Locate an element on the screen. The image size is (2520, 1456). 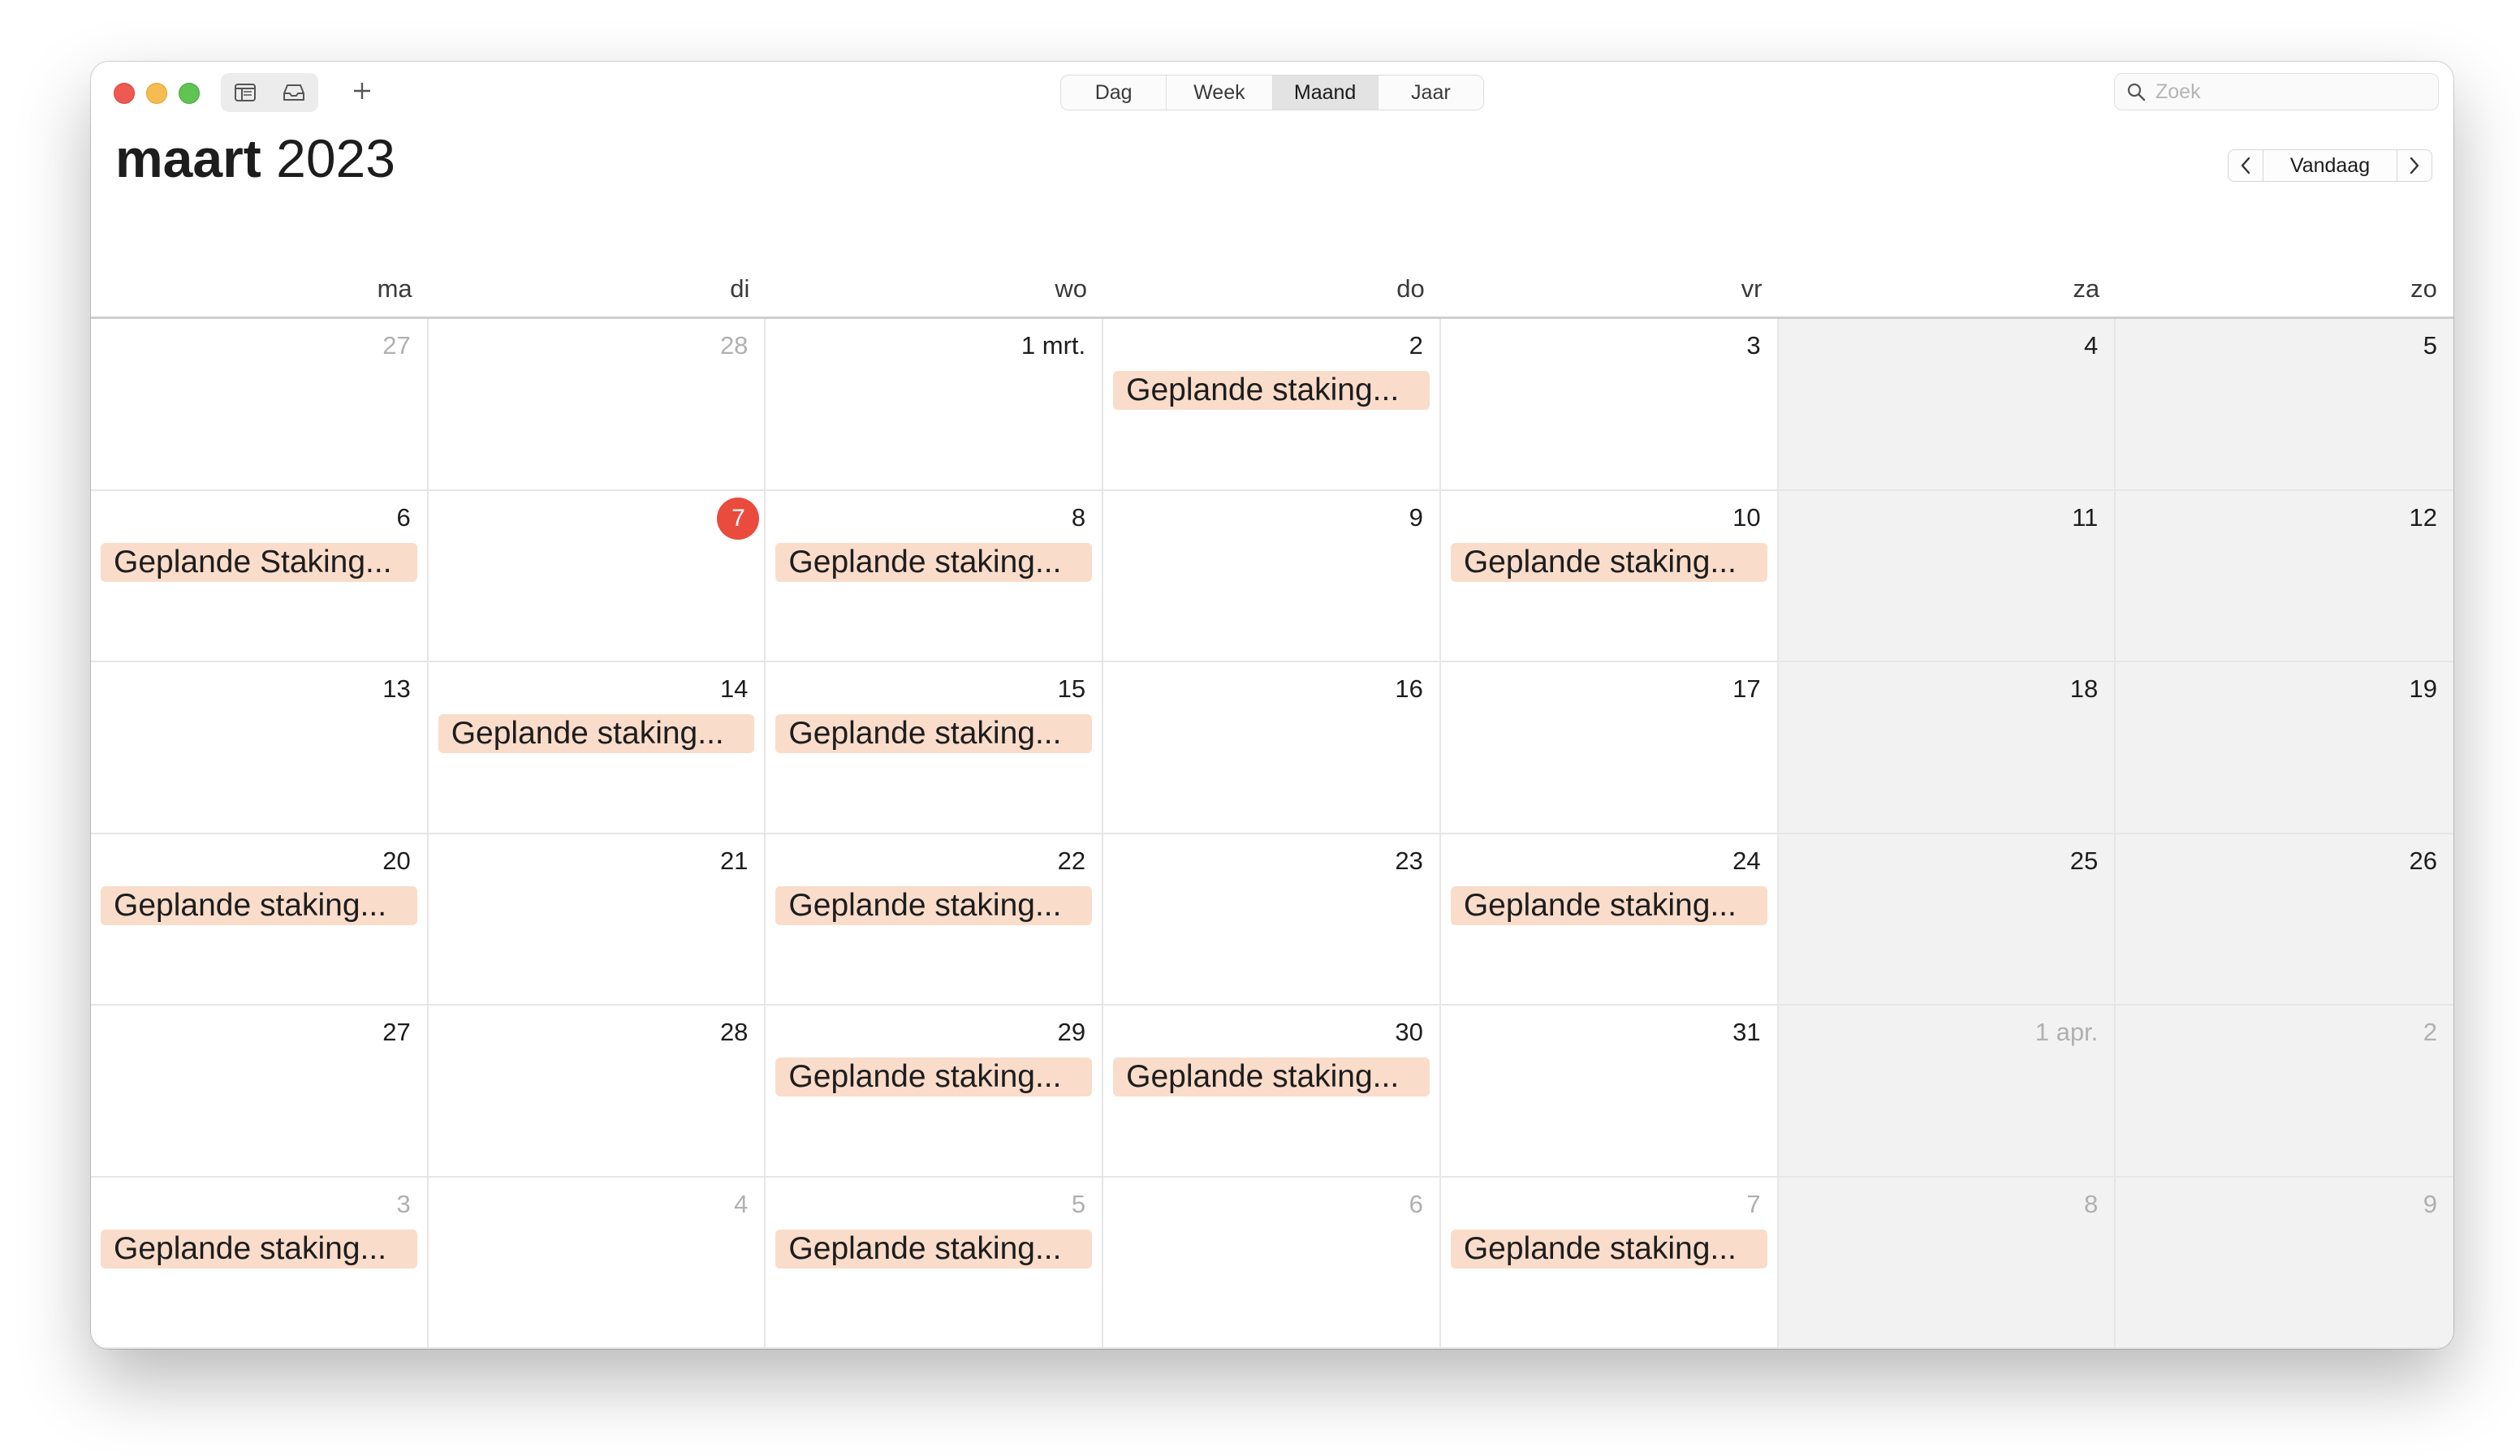
day-cell: 3 is located at coordinates (1609, 405).